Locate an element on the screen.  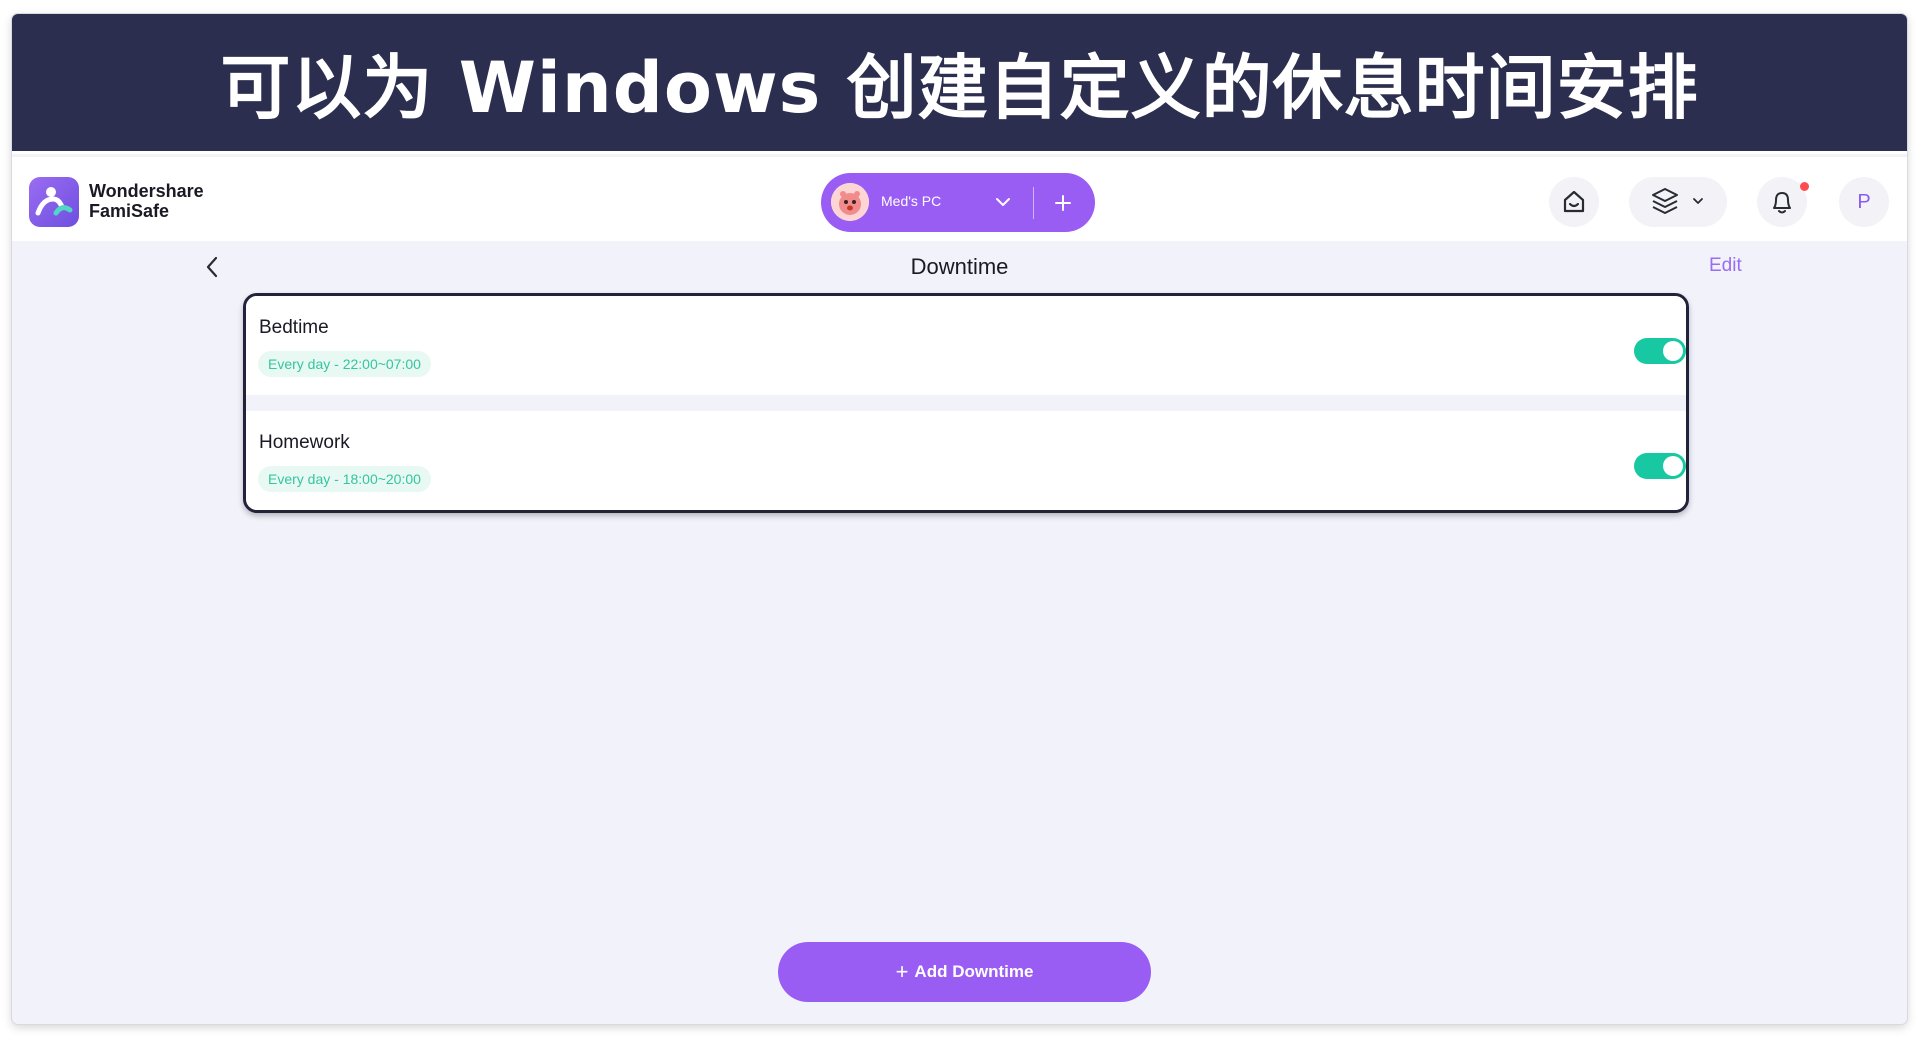
add-device-button is located at coordinates (1063, 203).